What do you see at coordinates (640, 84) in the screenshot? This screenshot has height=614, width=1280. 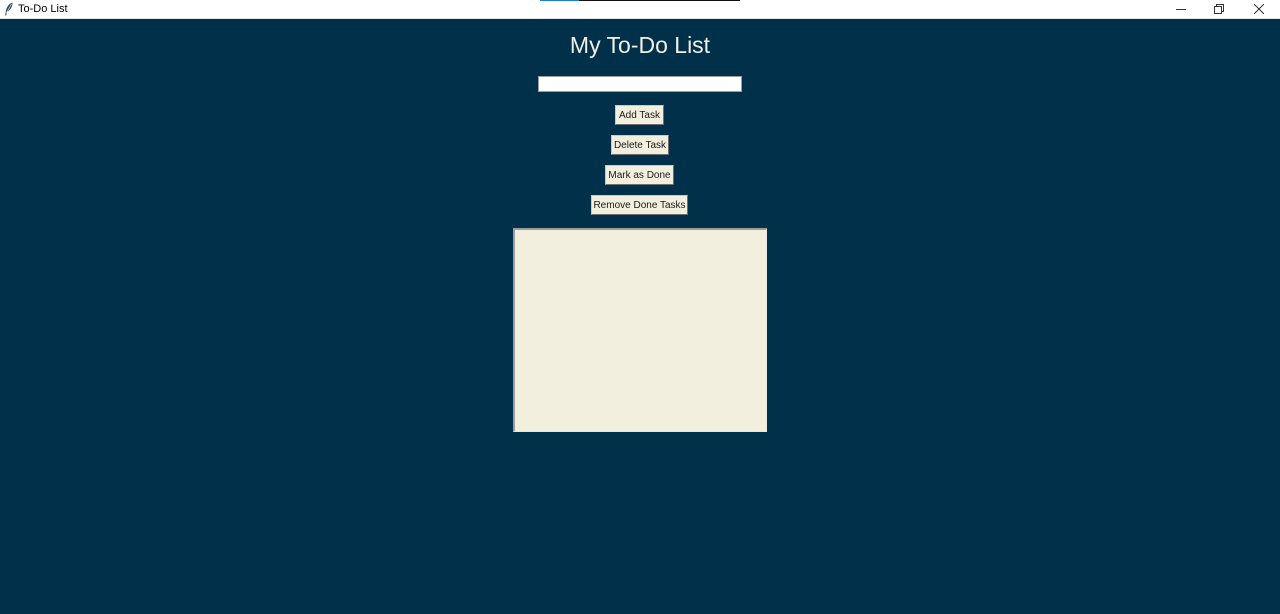 I see `task-input` at bounding box center [640, 84].